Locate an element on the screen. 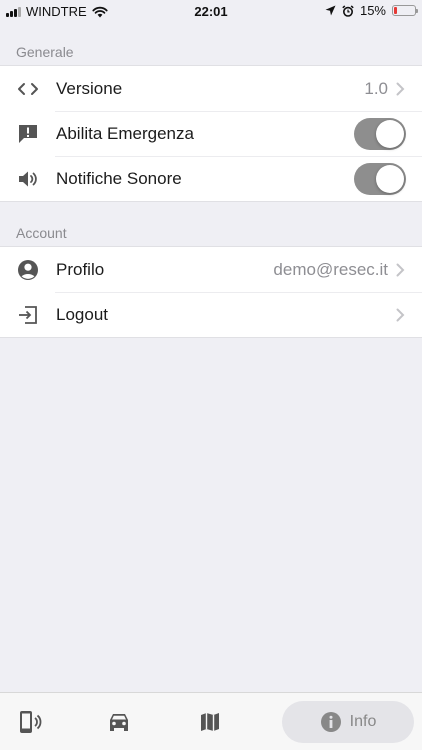 This screenshot has height=750, width=422. row-logout-label: Logout is located at coordinates (82, 314).